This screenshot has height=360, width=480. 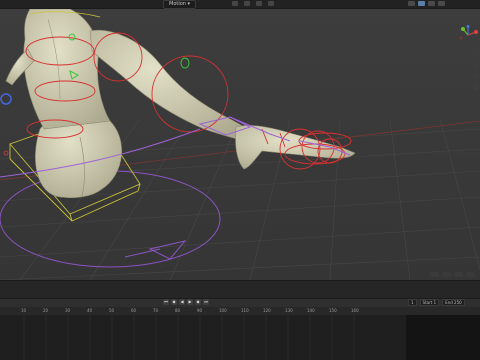 I want to click on status-strip, so click(x=240, y=289).